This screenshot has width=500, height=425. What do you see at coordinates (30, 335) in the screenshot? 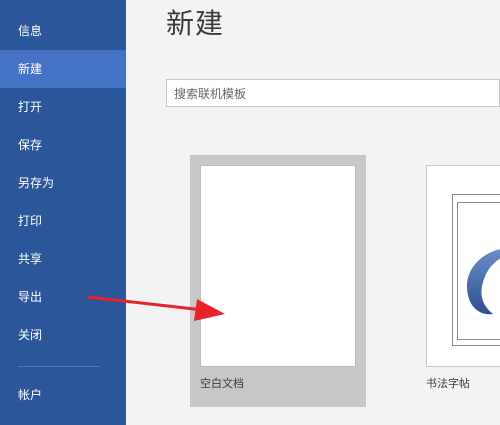
I see `nav-close-label: 关闭` at bounding box center [30, 335].